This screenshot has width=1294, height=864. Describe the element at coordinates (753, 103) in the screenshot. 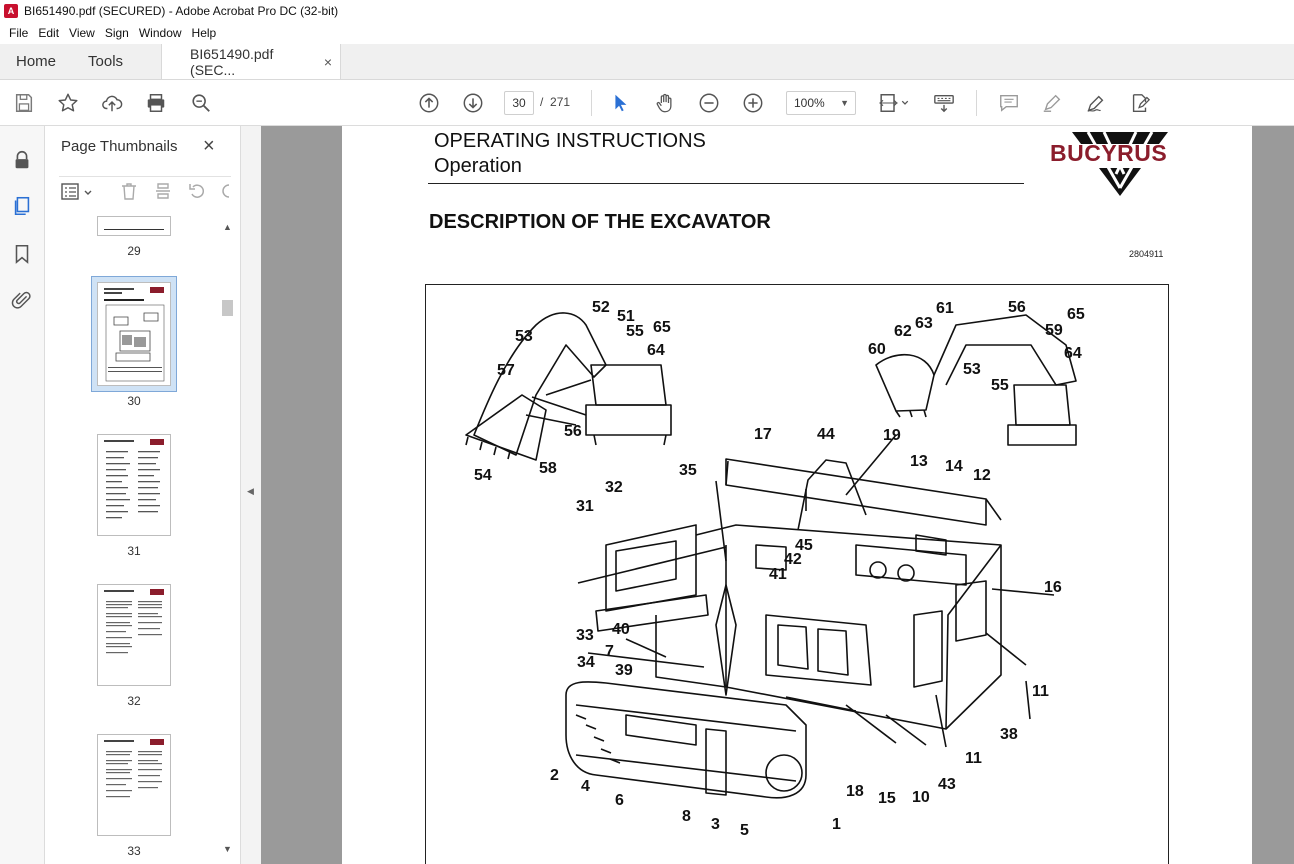

I see `zoom-in-icon` at that location.